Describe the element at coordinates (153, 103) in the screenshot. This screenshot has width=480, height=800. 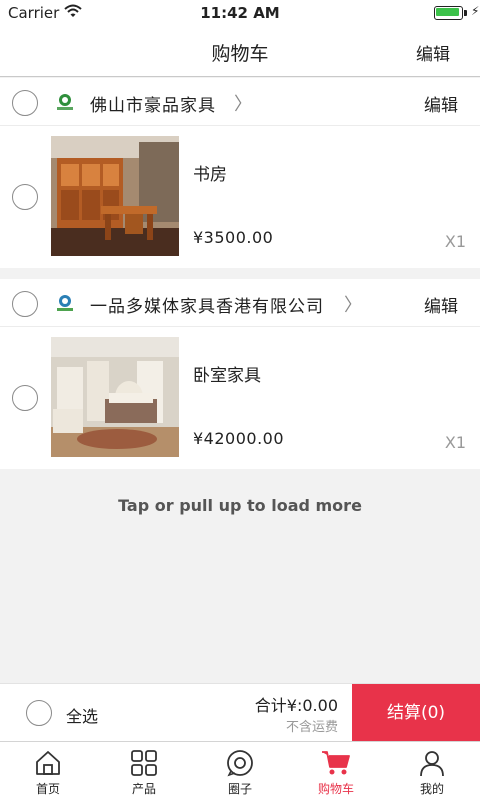
I see `store-name: 佛山市豪品家具` at that location.